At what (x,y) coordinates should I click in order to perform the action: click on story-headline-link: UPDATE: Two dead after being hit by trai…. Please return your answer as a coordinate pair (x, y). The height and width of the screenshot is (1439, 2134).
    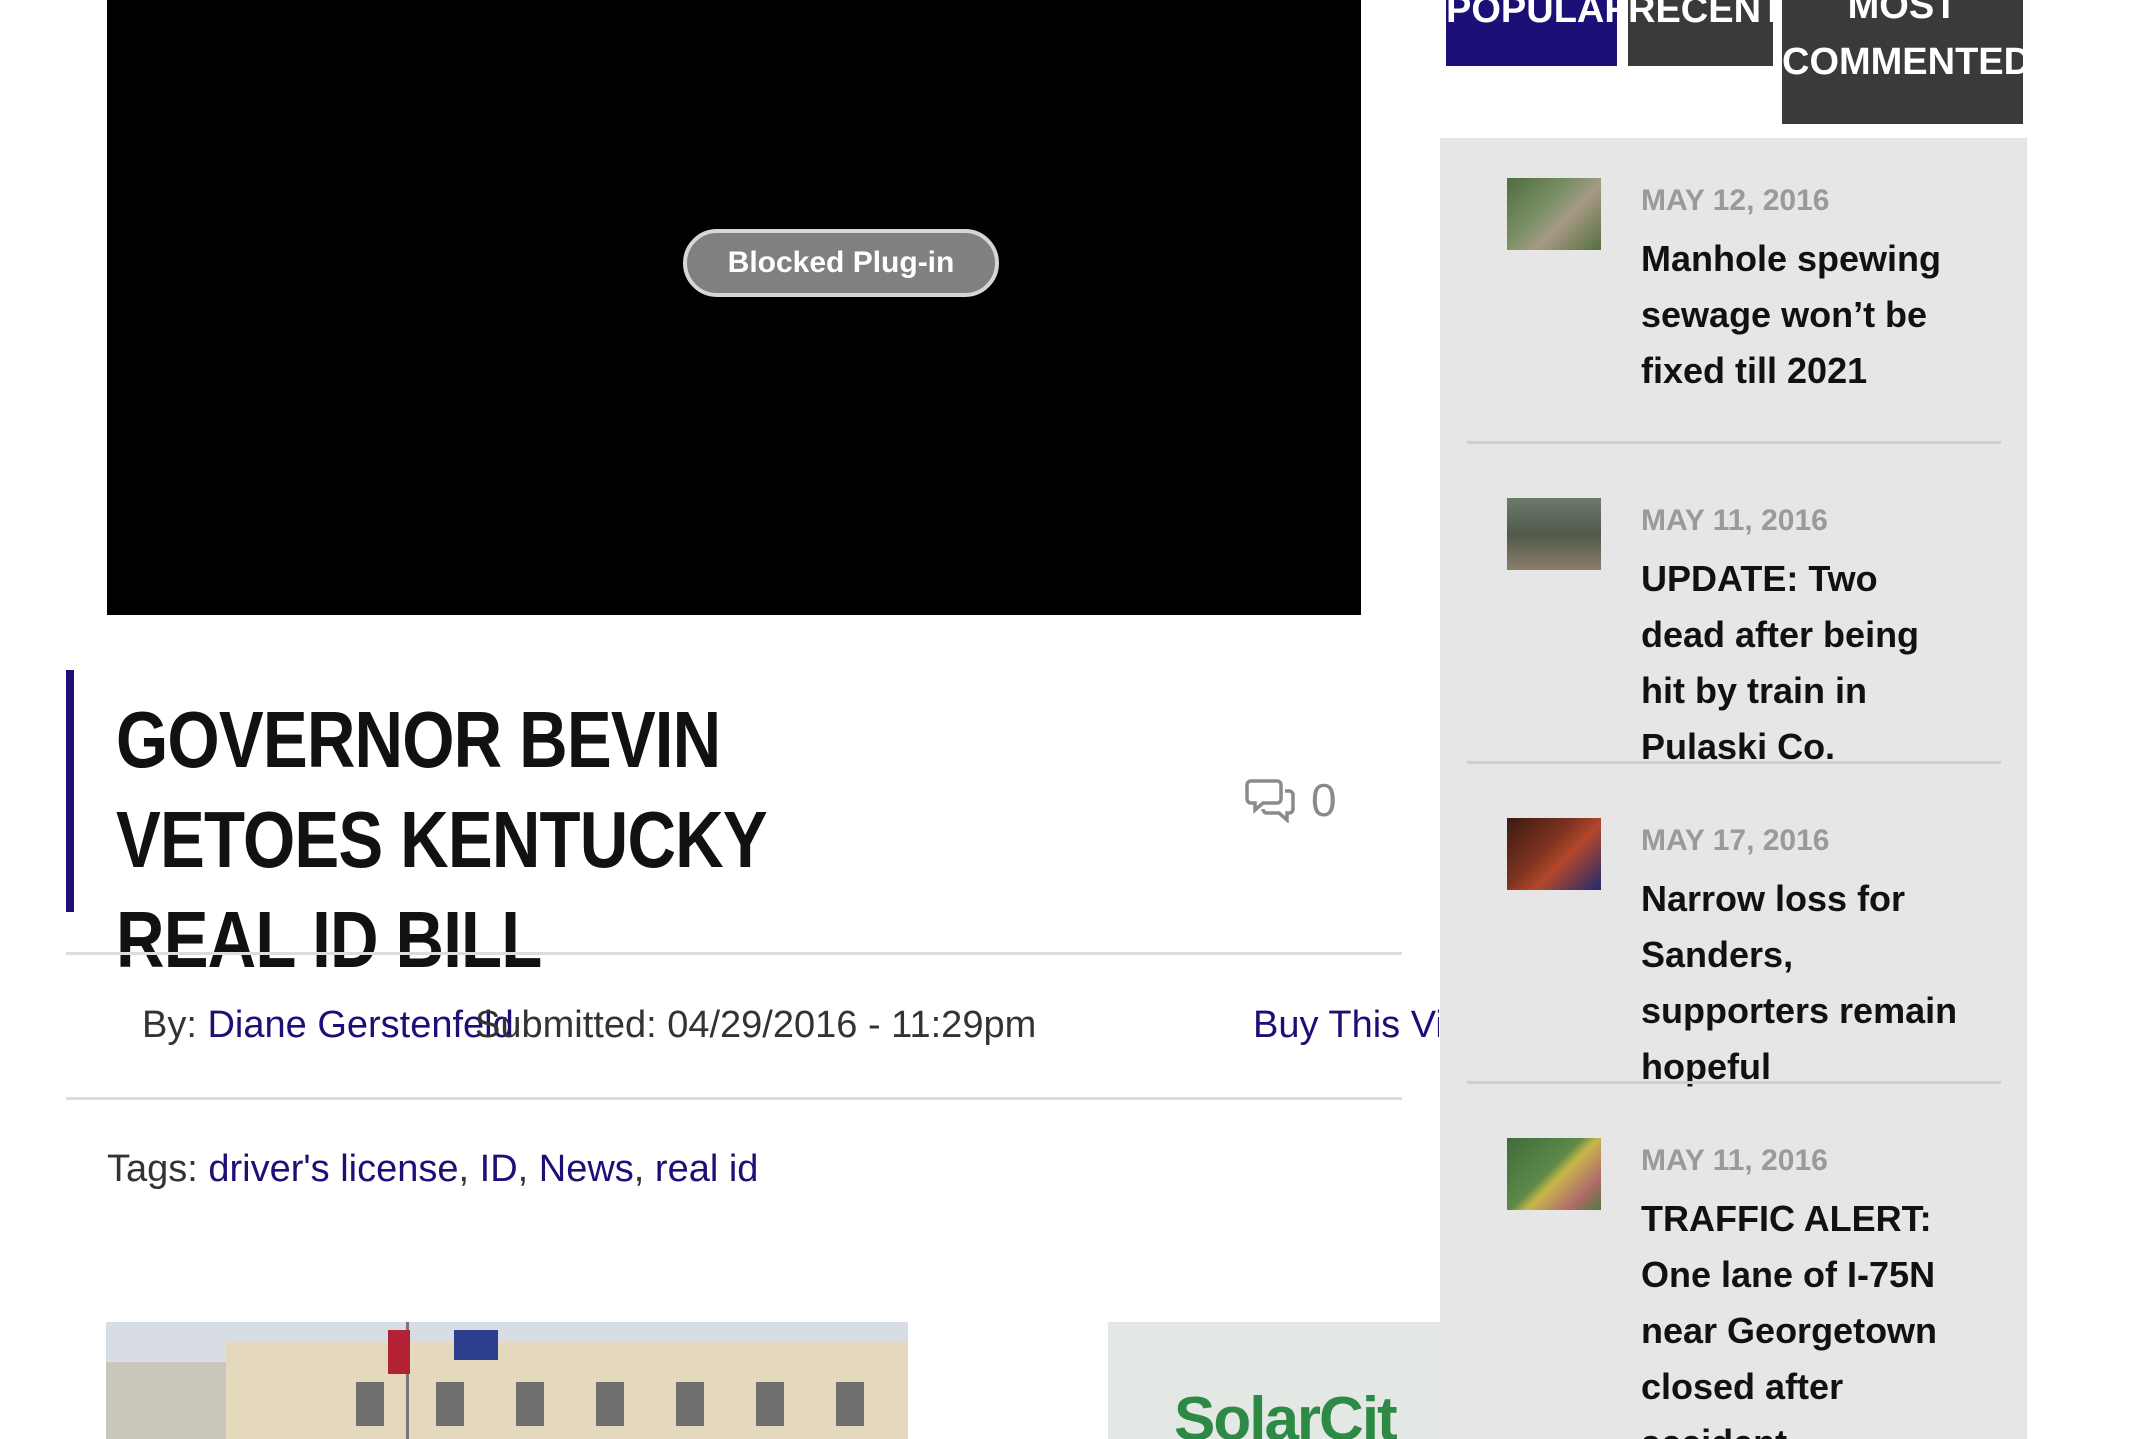
    Looking at the image, I should click on (1806, 663).